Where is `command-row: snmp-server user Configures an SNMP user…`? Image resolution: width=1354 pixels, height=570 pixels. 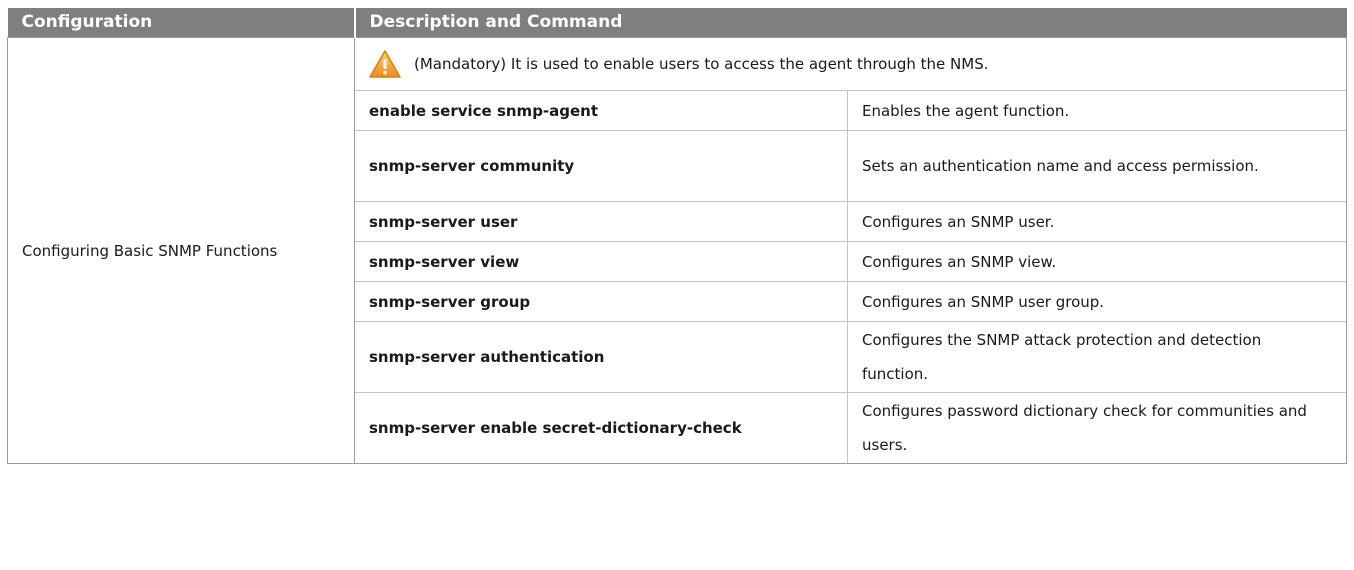 command-row: snmp-server user Configures an SNMP user… is located at coordinates (850, 221).